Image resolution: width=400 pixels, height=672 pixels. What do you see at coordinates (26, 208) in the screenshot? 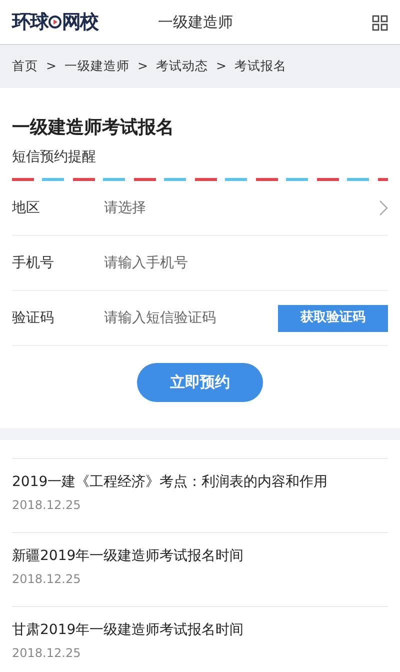
I see `field-label: 地区` at bounding box center [26, 208].